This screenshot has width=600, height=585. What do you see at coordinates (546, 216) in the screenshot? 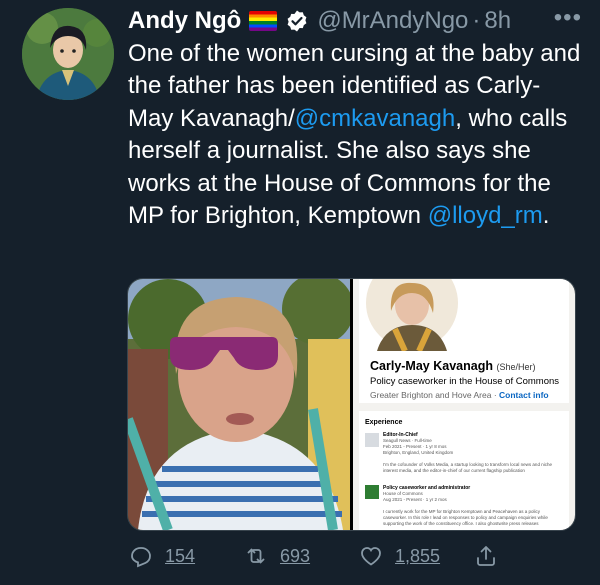
I see `tweet-text-part: .` at bounding box center [546, 216].